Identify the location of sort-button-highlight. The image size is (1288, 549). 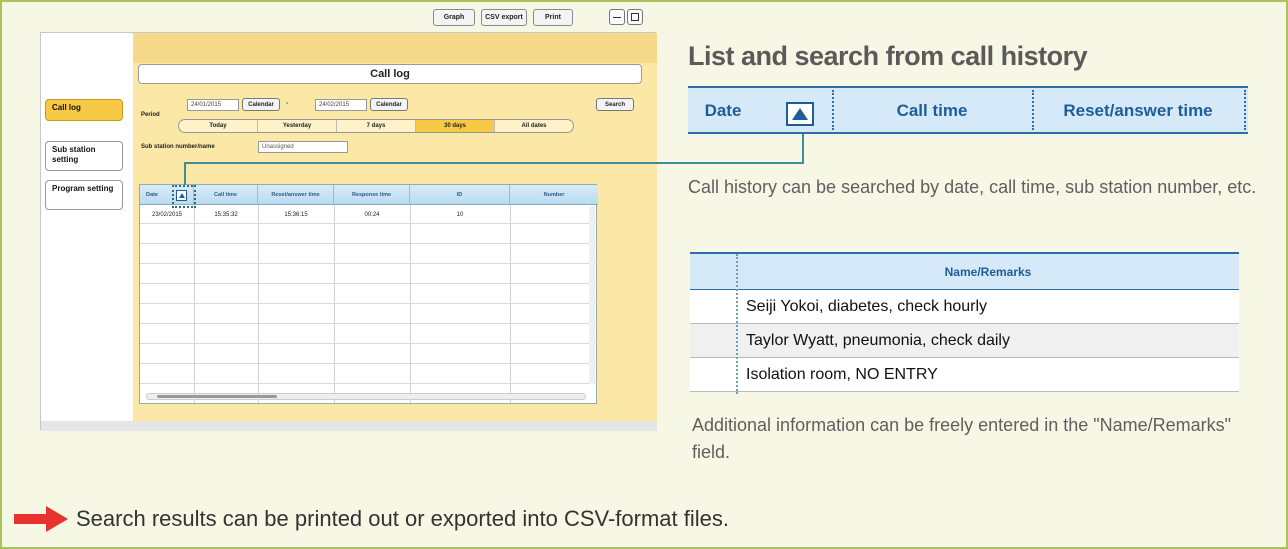
(184, 196).